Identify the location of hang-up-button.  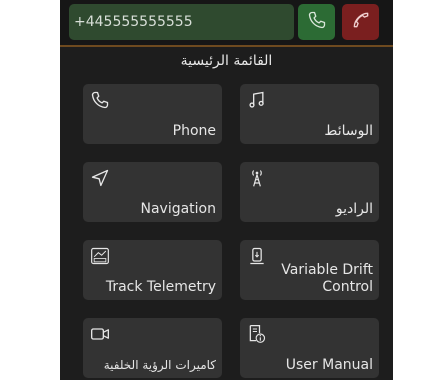
(360, 22).